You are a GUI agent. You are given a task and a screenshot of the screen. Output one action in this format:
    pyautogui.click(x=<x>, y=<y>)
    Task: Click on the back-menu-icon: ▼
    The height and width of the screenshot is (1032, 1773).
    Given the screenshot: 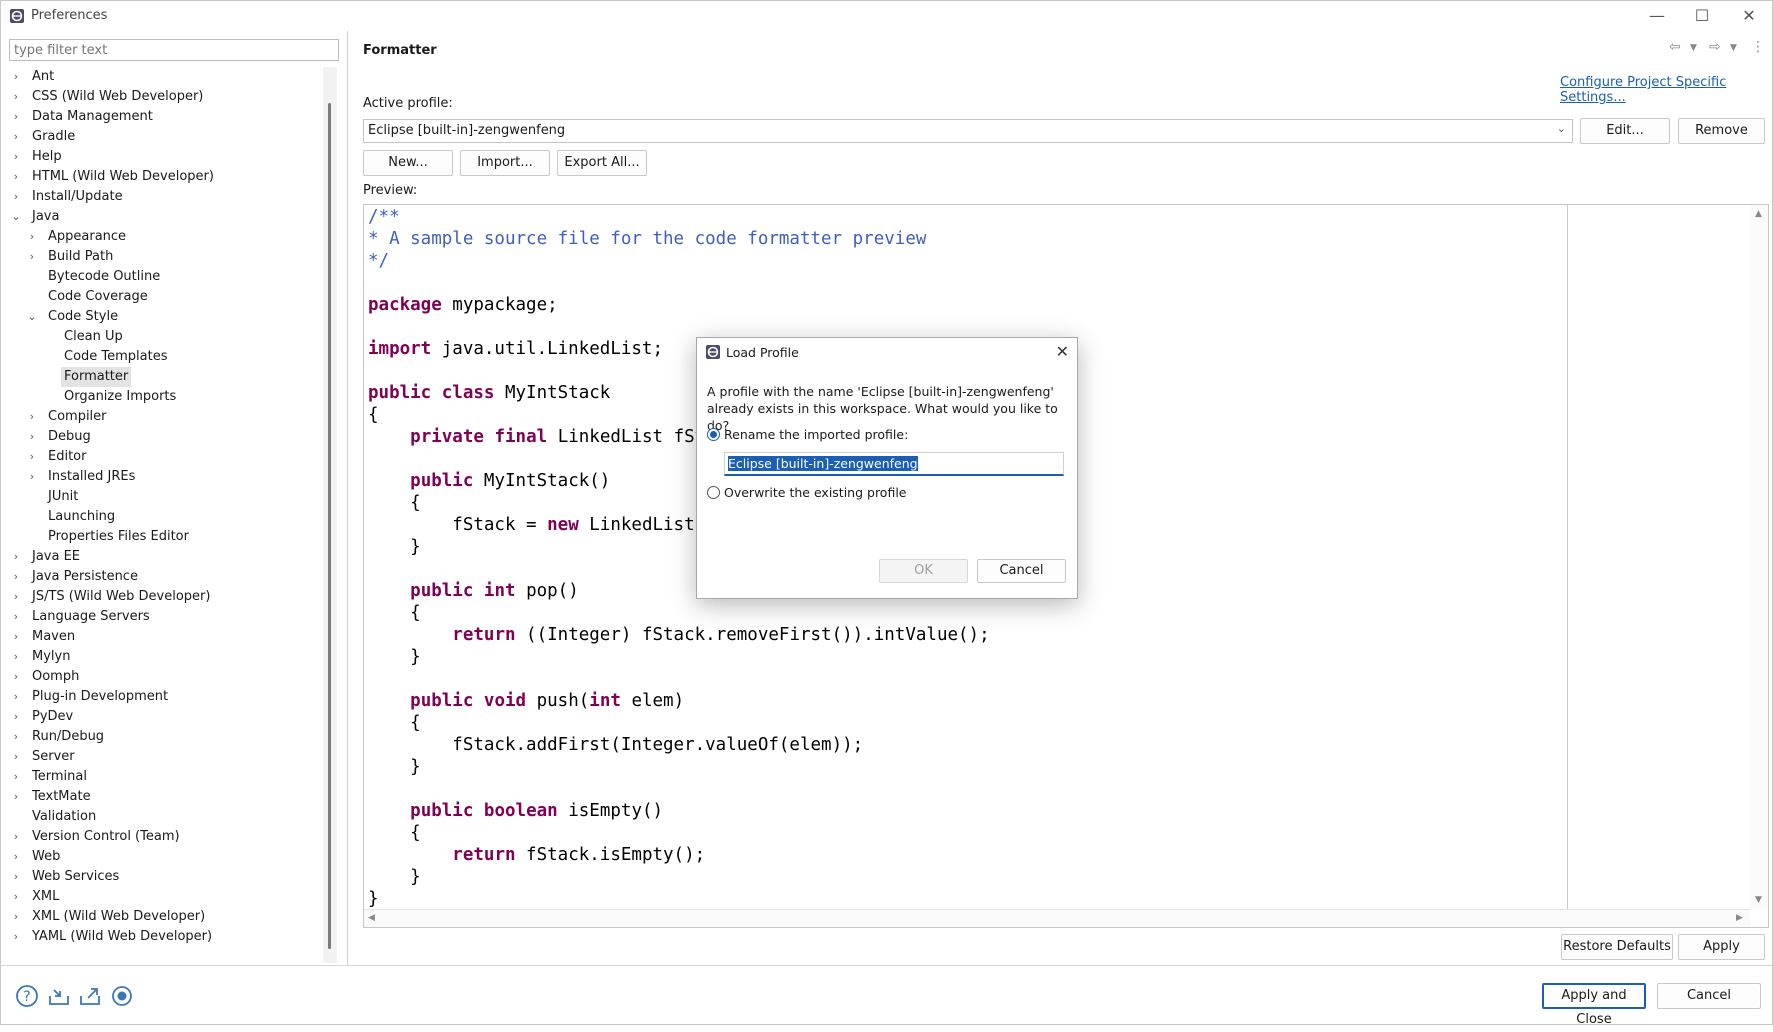 What is the action you would take?
    pyautogui.click(x=1693, y=54)
    